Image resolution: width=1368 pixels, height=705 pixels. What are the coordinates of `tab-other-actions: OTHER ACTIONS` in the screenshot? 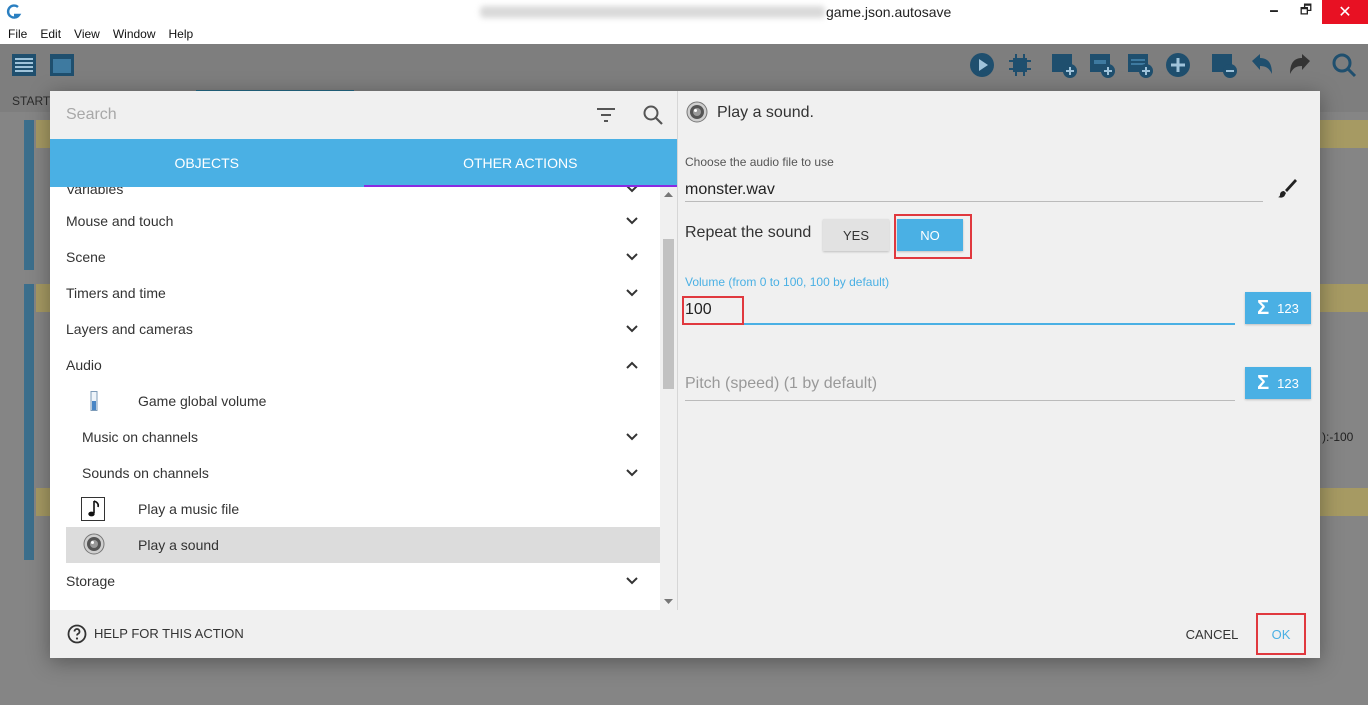 It's located at (520, 163).